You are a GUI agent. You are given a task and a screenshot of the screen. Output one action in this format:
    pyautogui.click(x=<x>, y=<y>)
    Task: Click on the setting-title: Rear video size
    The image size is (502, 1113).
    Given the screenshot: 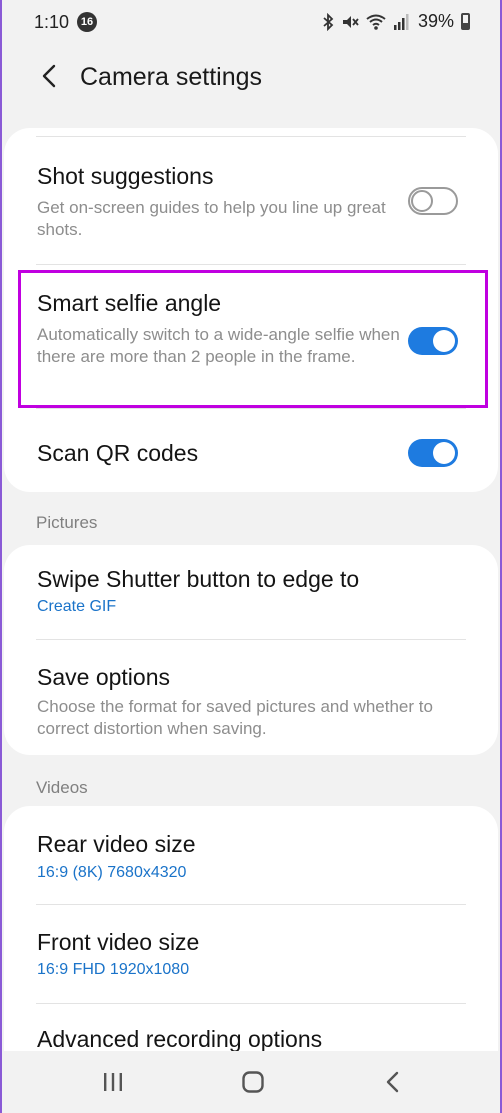 What is the action you would take?
    pyautogui.click(x=116, y=844)
    